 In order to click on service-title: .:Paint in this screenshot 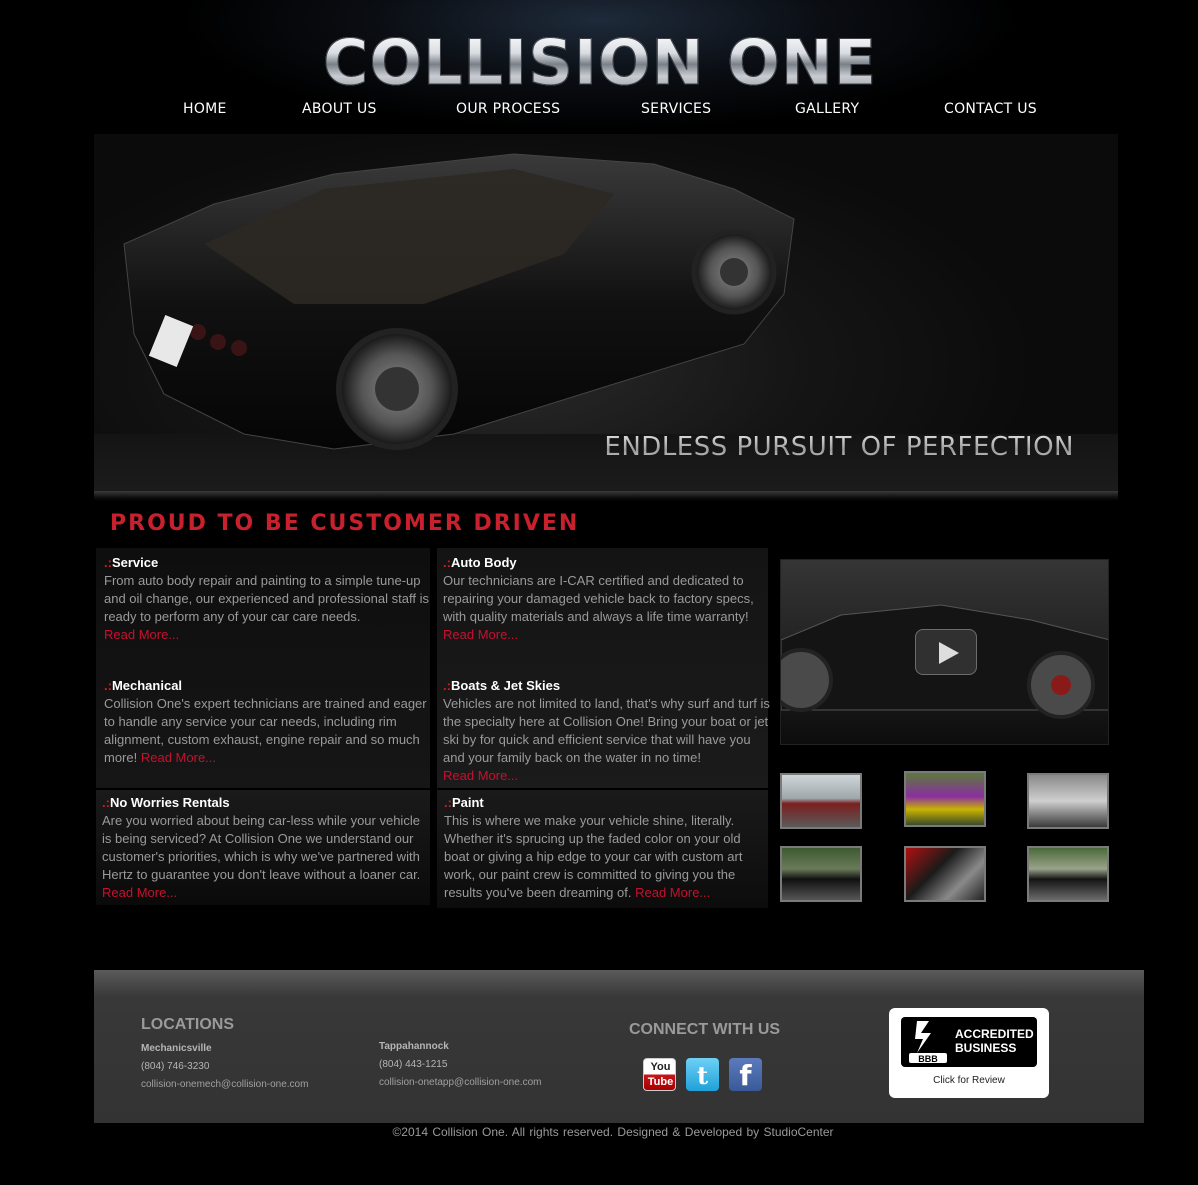, I will do `click(605, 803)`.